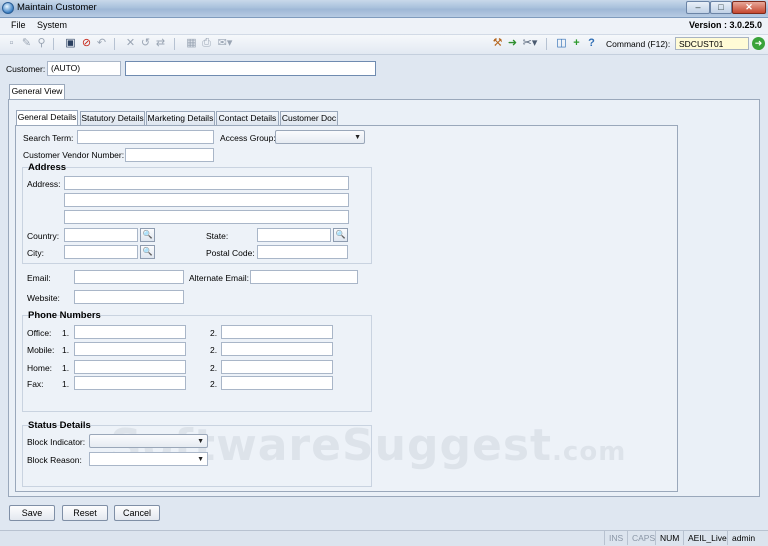 The height and width of the screenshot is (546, 768). I want to click on country-lookup-icon: 🔍, so click(147, 235).